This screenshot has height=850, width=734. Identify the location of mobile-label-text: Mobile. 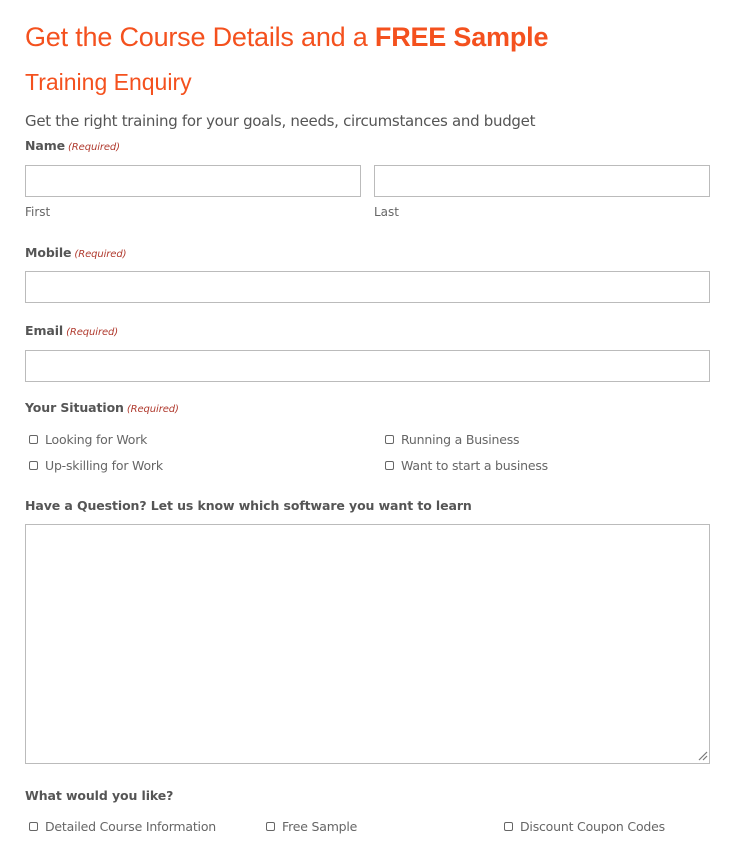
(48, 252).